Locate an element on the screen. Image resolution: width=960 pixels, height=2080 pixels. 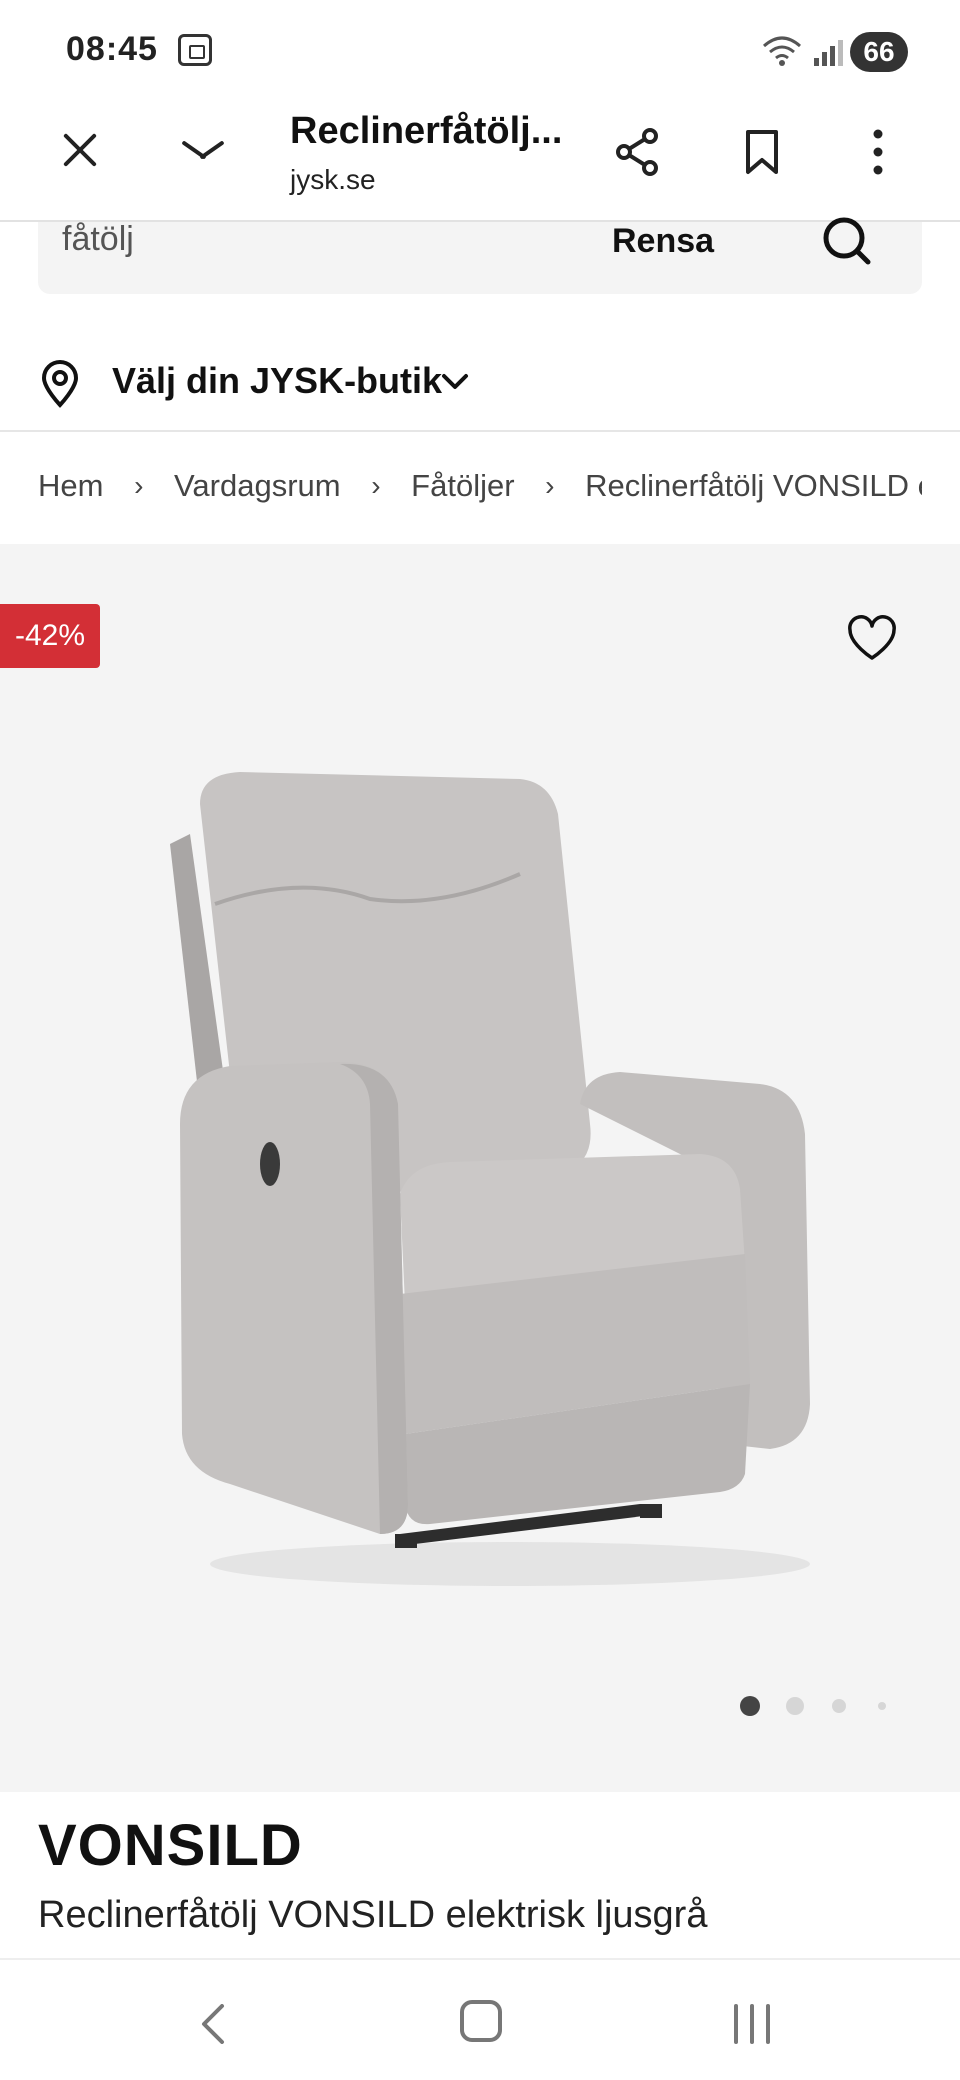
heart-icon is located at coordinates (872, 639).